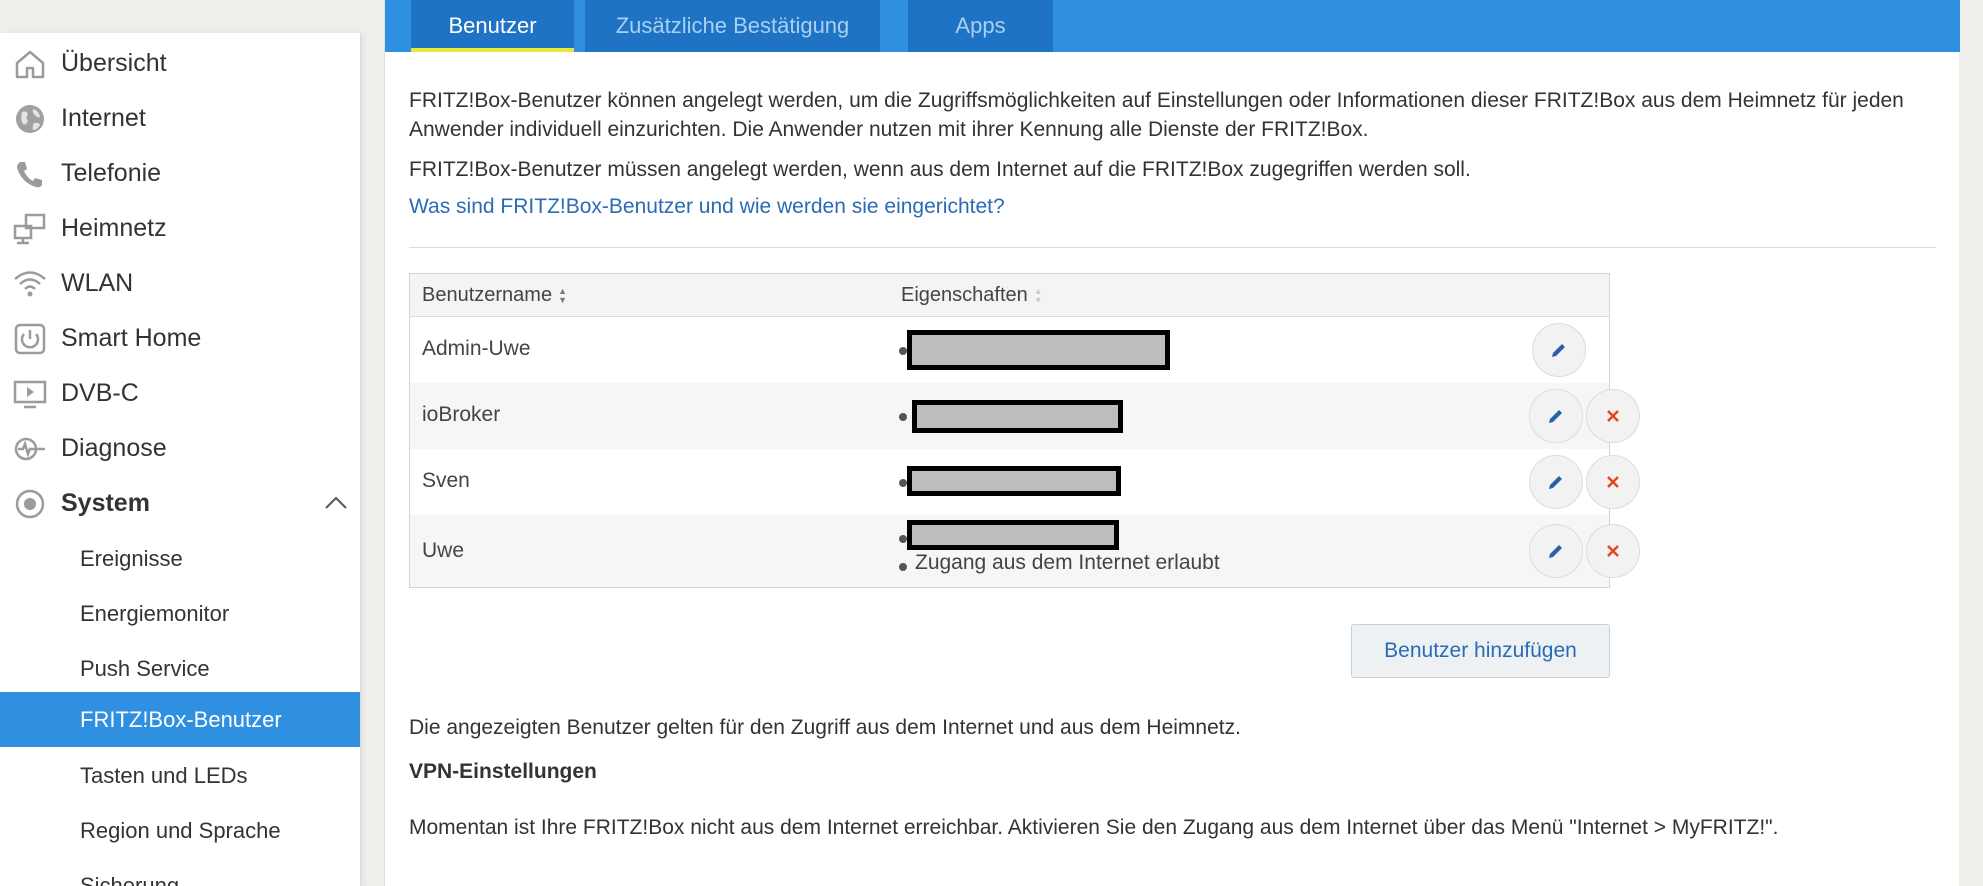 The width and height of the screenshot is (1983, 886). What do you see at coordinates (30, 119) in the screenshot?
I see `globe-icon` at bounding box center [30, 119].